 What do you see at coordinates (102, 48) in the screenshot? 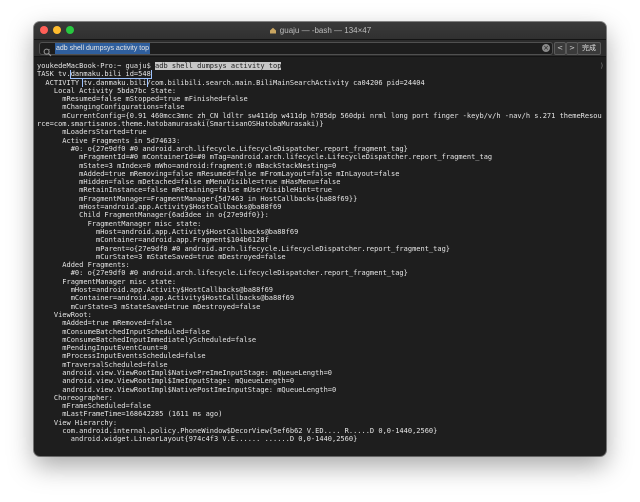
I see `find-query: adb shell dumpsys activity top` at bounding box center [102, 48].